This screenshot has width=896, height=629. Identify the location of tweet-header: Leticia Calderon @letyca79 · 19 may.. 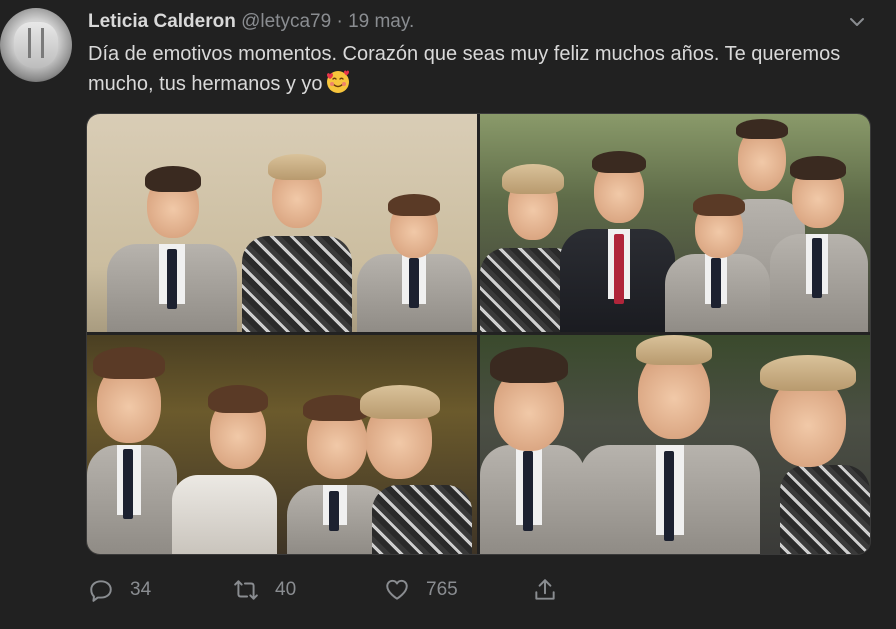
(251, 22).